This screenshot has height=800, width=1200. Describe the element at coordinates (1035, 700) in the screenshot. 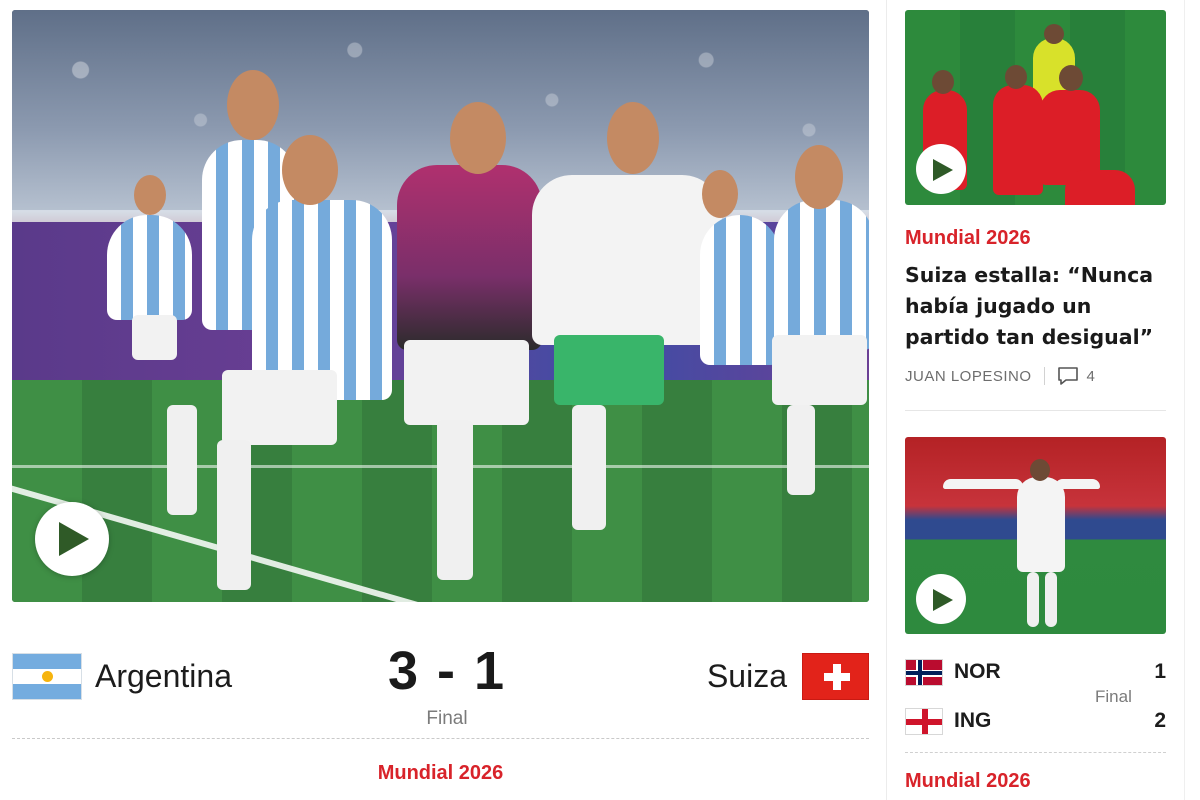

I see `mini-scoreboard: NOR 1 Final ING 2` at that location.